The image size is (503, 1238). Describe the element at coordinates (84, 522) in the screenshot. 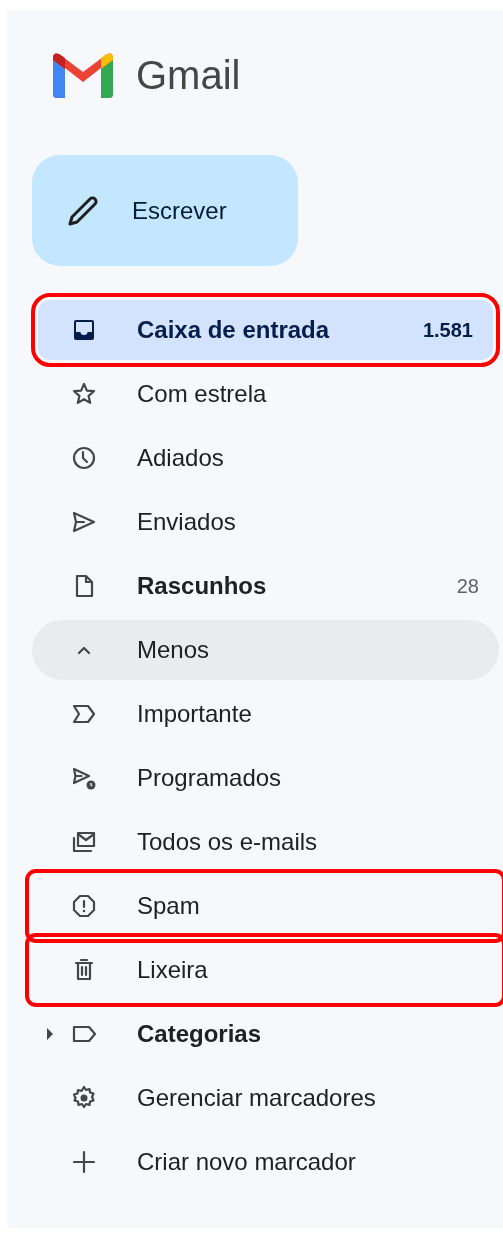

I see `send-icon` at that location.